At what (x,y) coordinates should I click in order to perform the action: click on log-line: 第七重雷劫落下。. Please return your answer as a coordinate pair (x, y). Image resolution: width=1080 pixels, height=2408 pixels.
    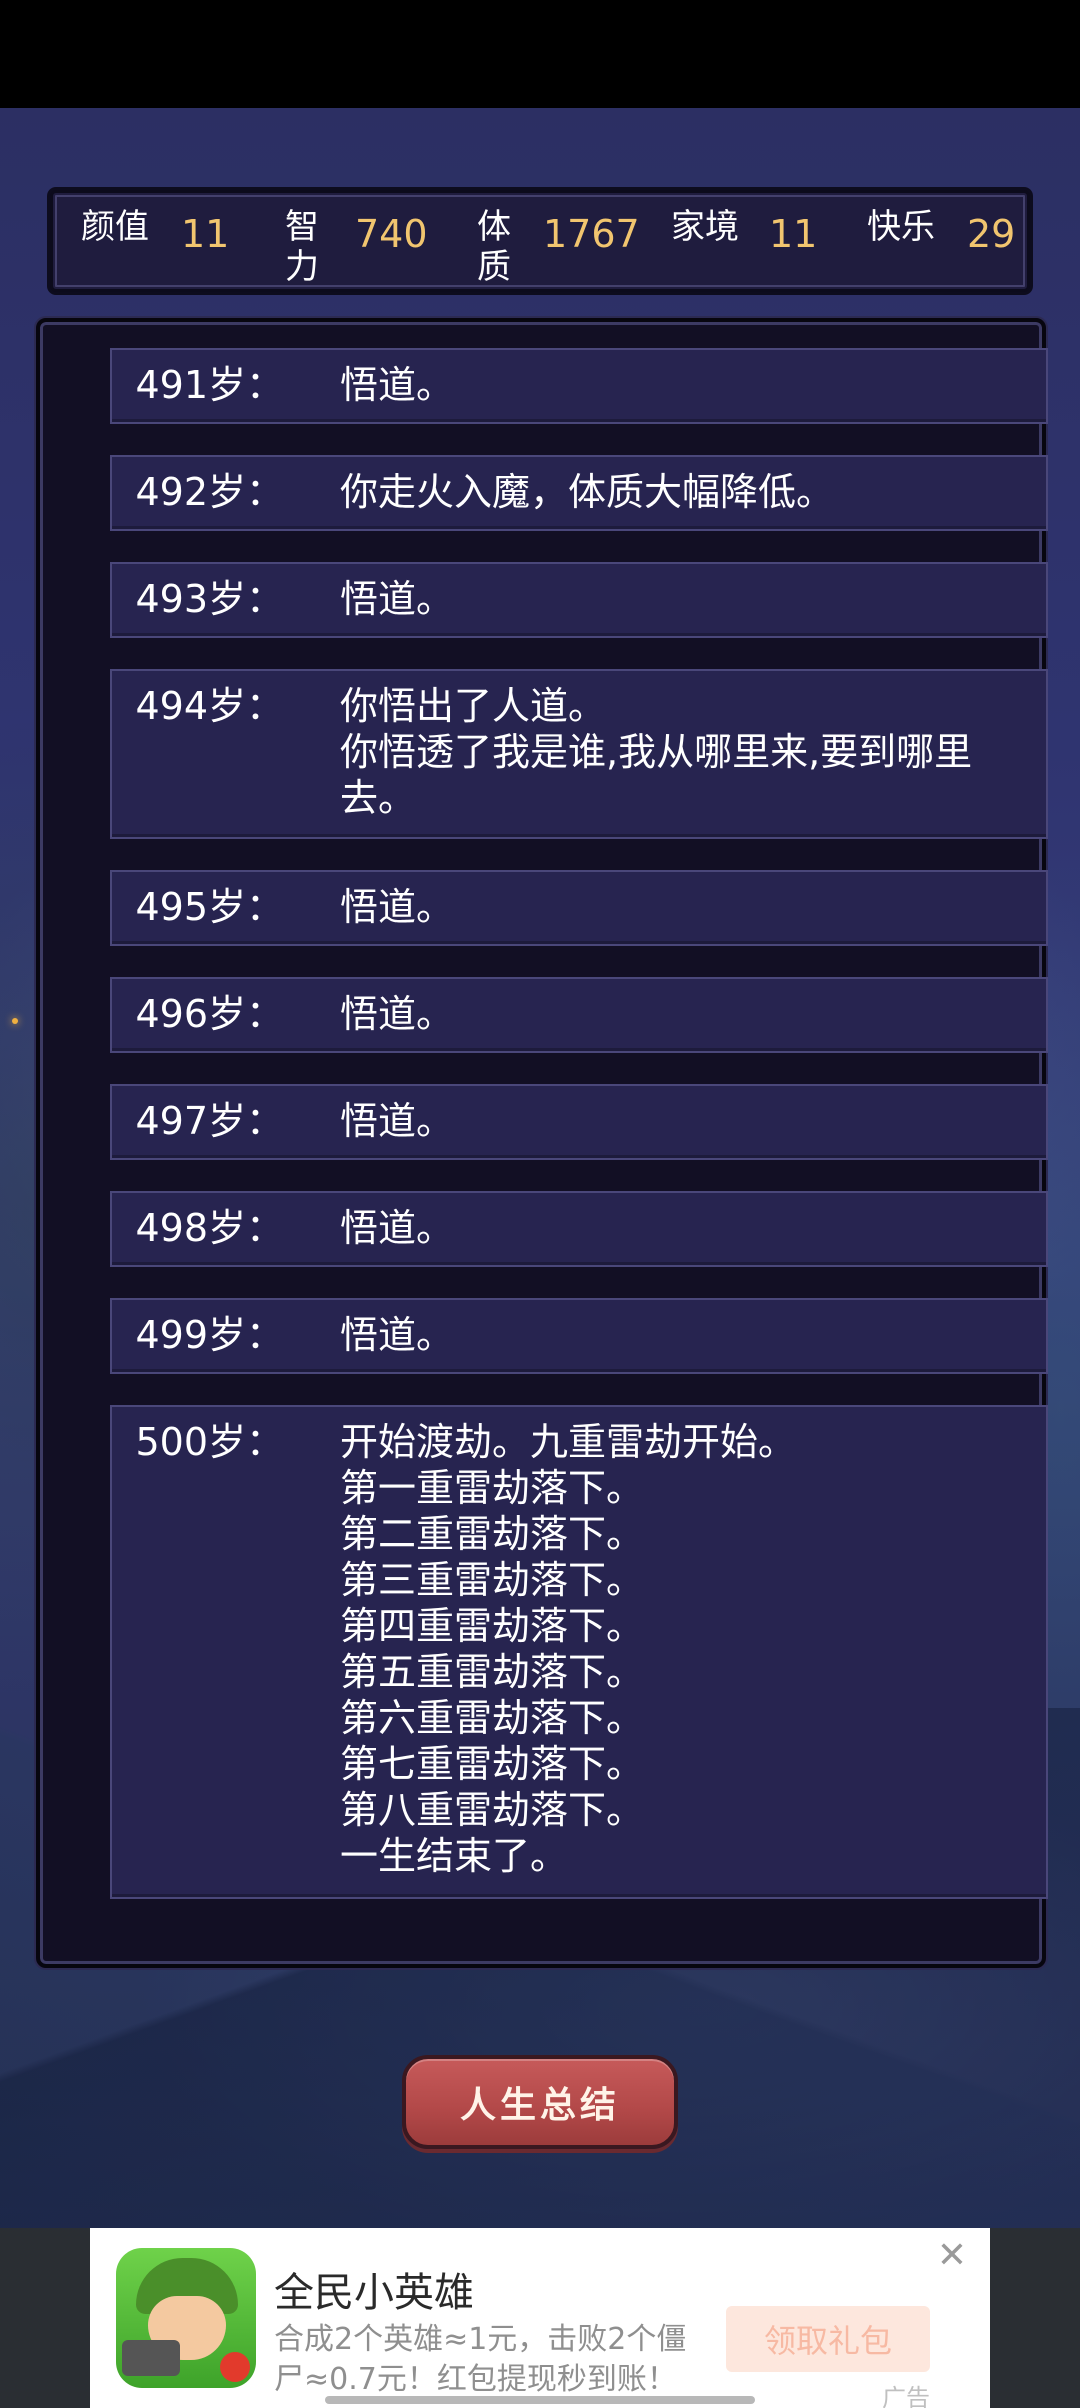
    Looking at the image, I should click on (492, 1764).